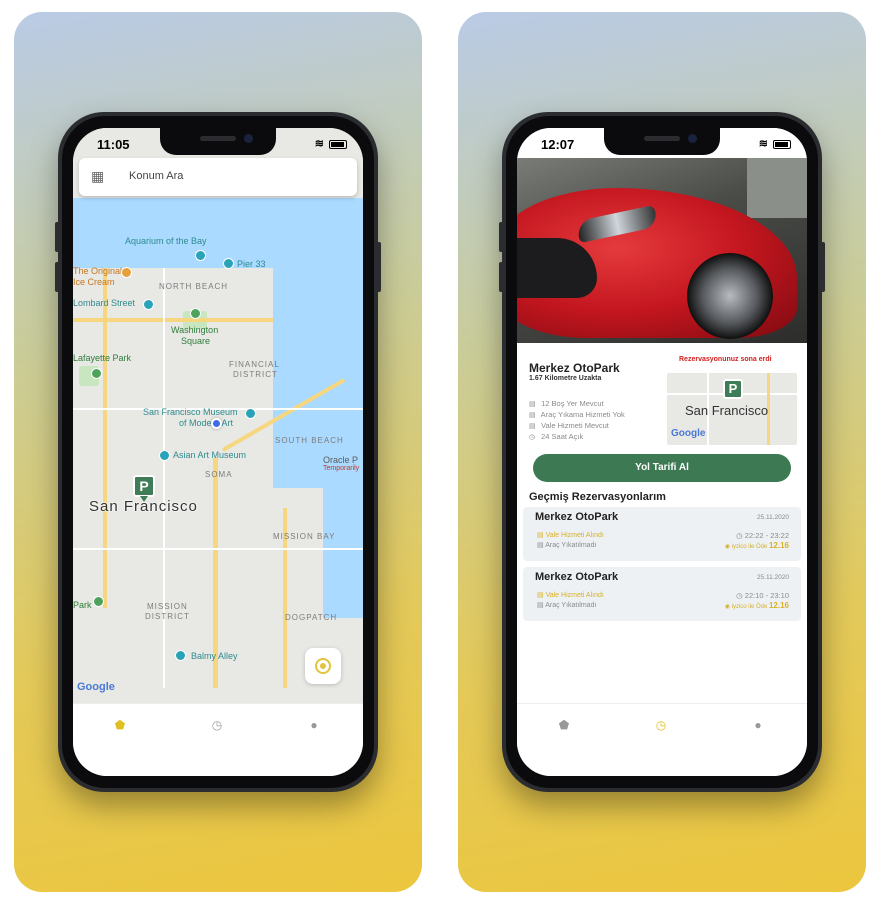  What do you see at coordinates (662, 468) in the screenshot?
I see `get-directions-button: Yol Tarifi Al` at bounding box center [662, 468].